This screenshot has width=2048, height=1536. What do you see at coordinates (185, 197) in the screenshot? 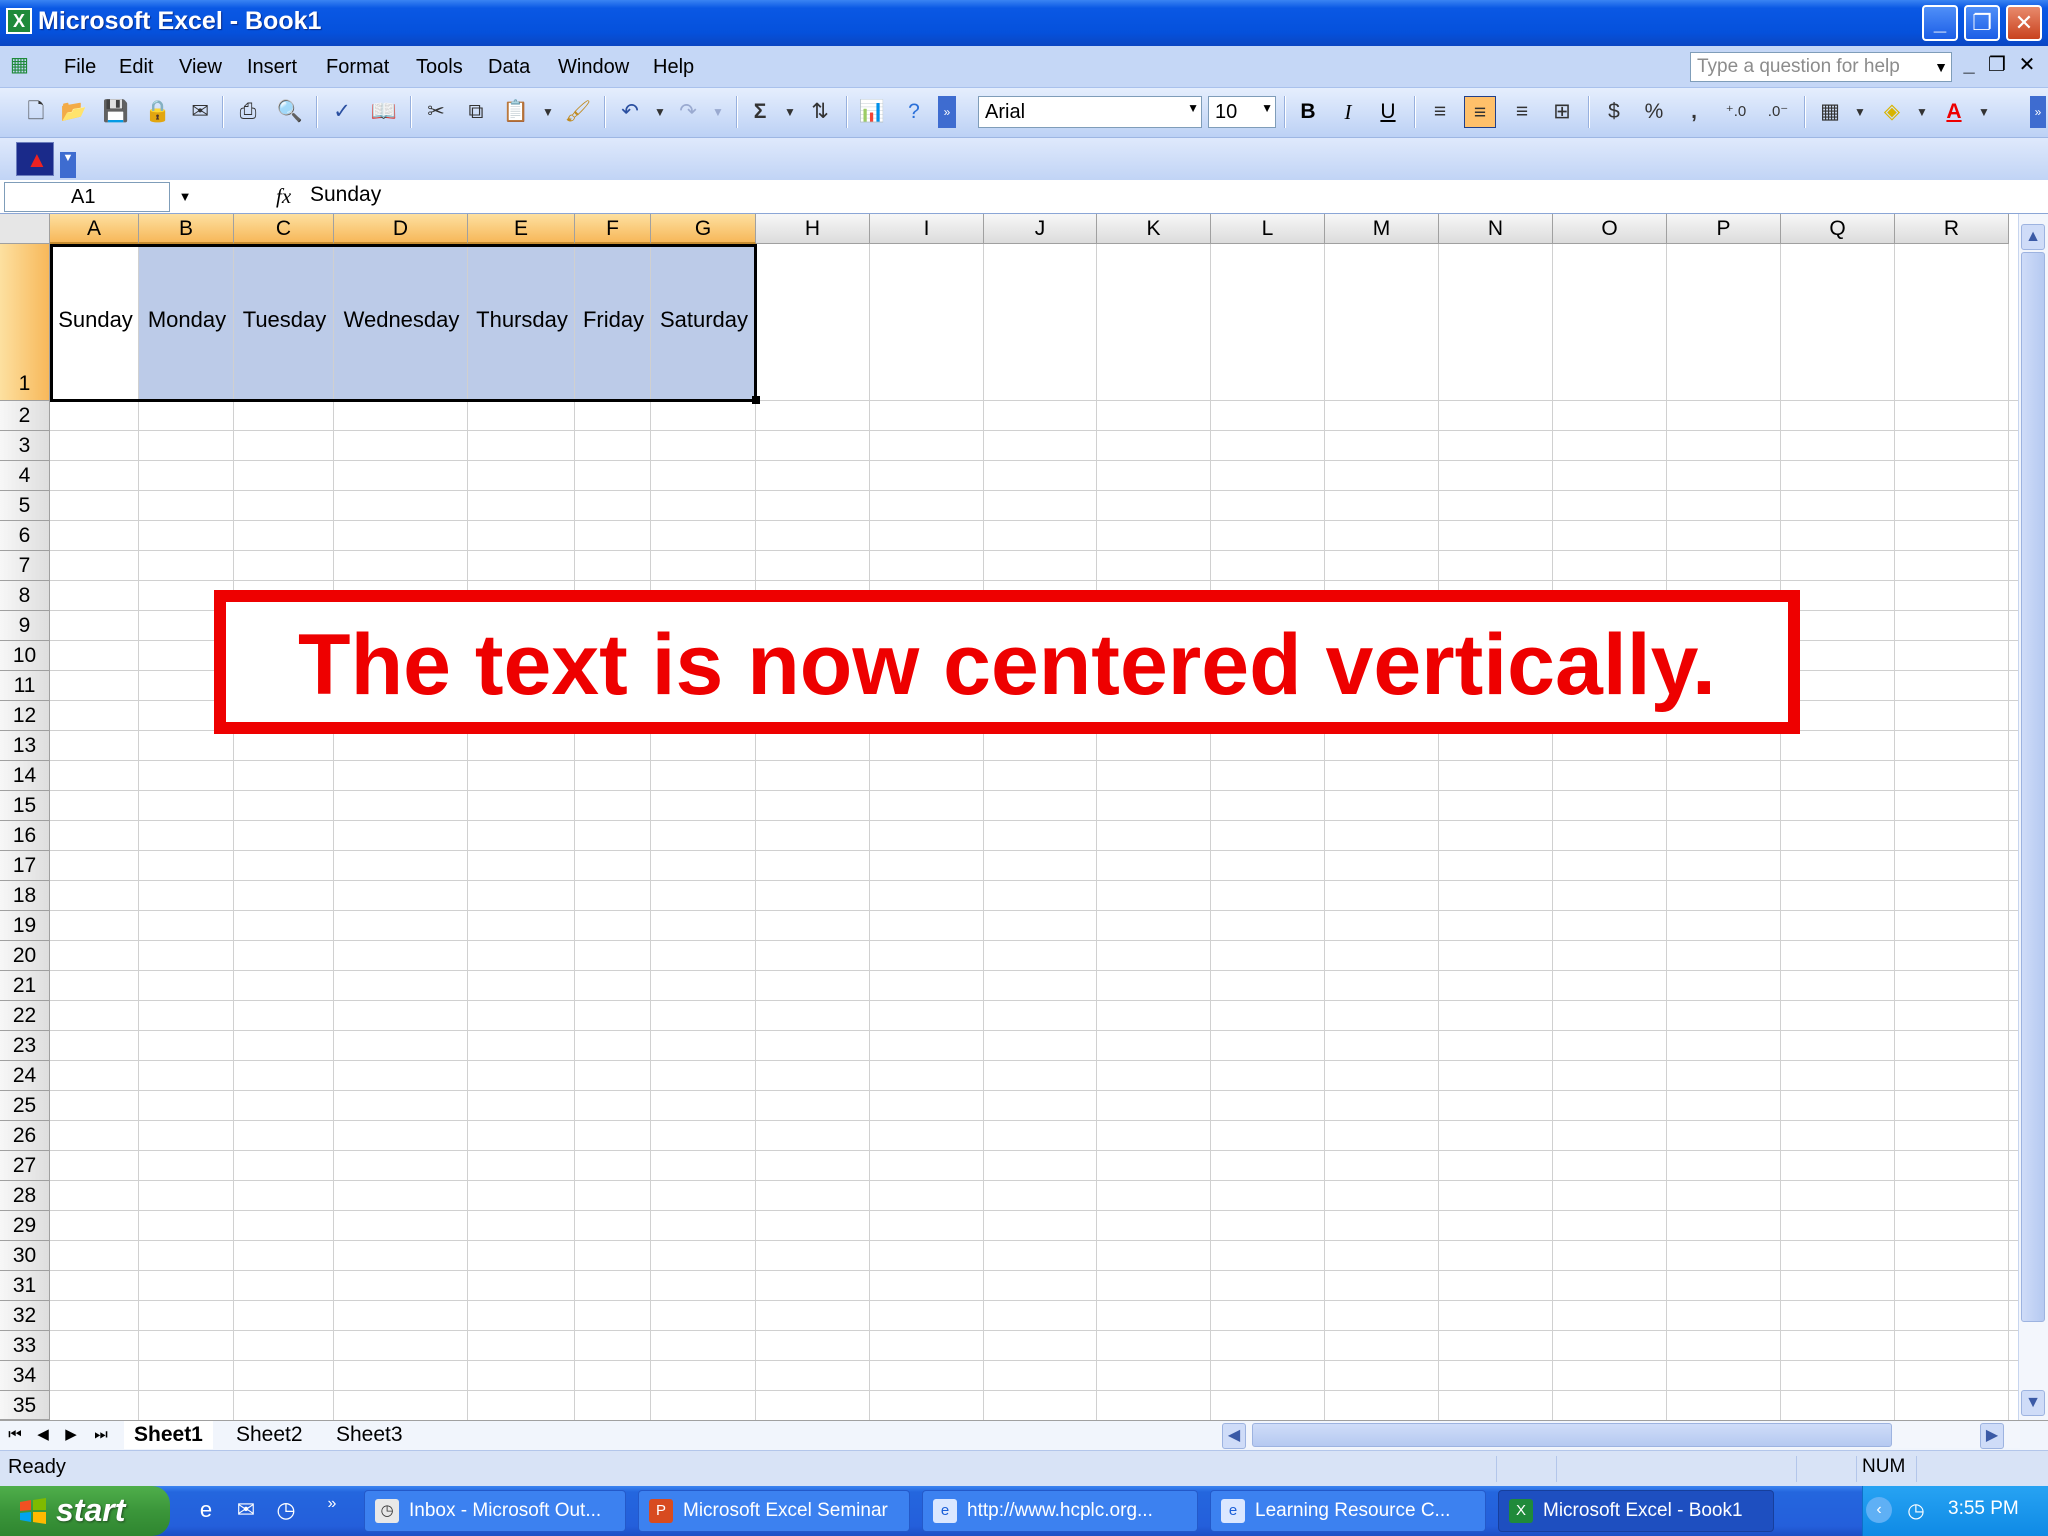
I see `name-box-dropdown-icon: ▼` at bounding box center [185, 197].